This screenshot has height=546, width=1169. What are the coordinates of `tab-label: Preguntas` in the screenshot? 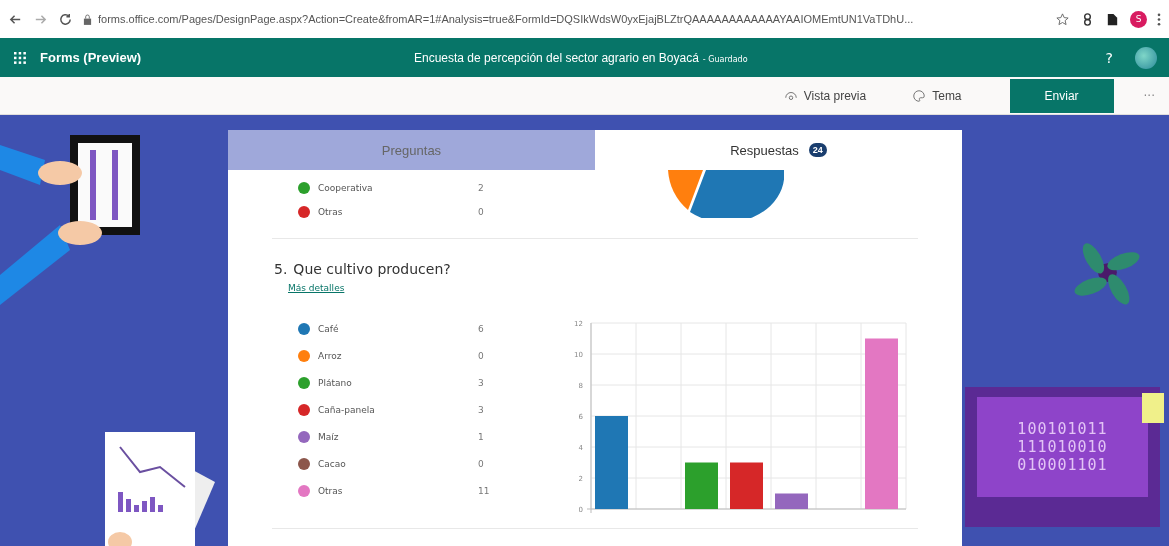 It's located at (411, 150).